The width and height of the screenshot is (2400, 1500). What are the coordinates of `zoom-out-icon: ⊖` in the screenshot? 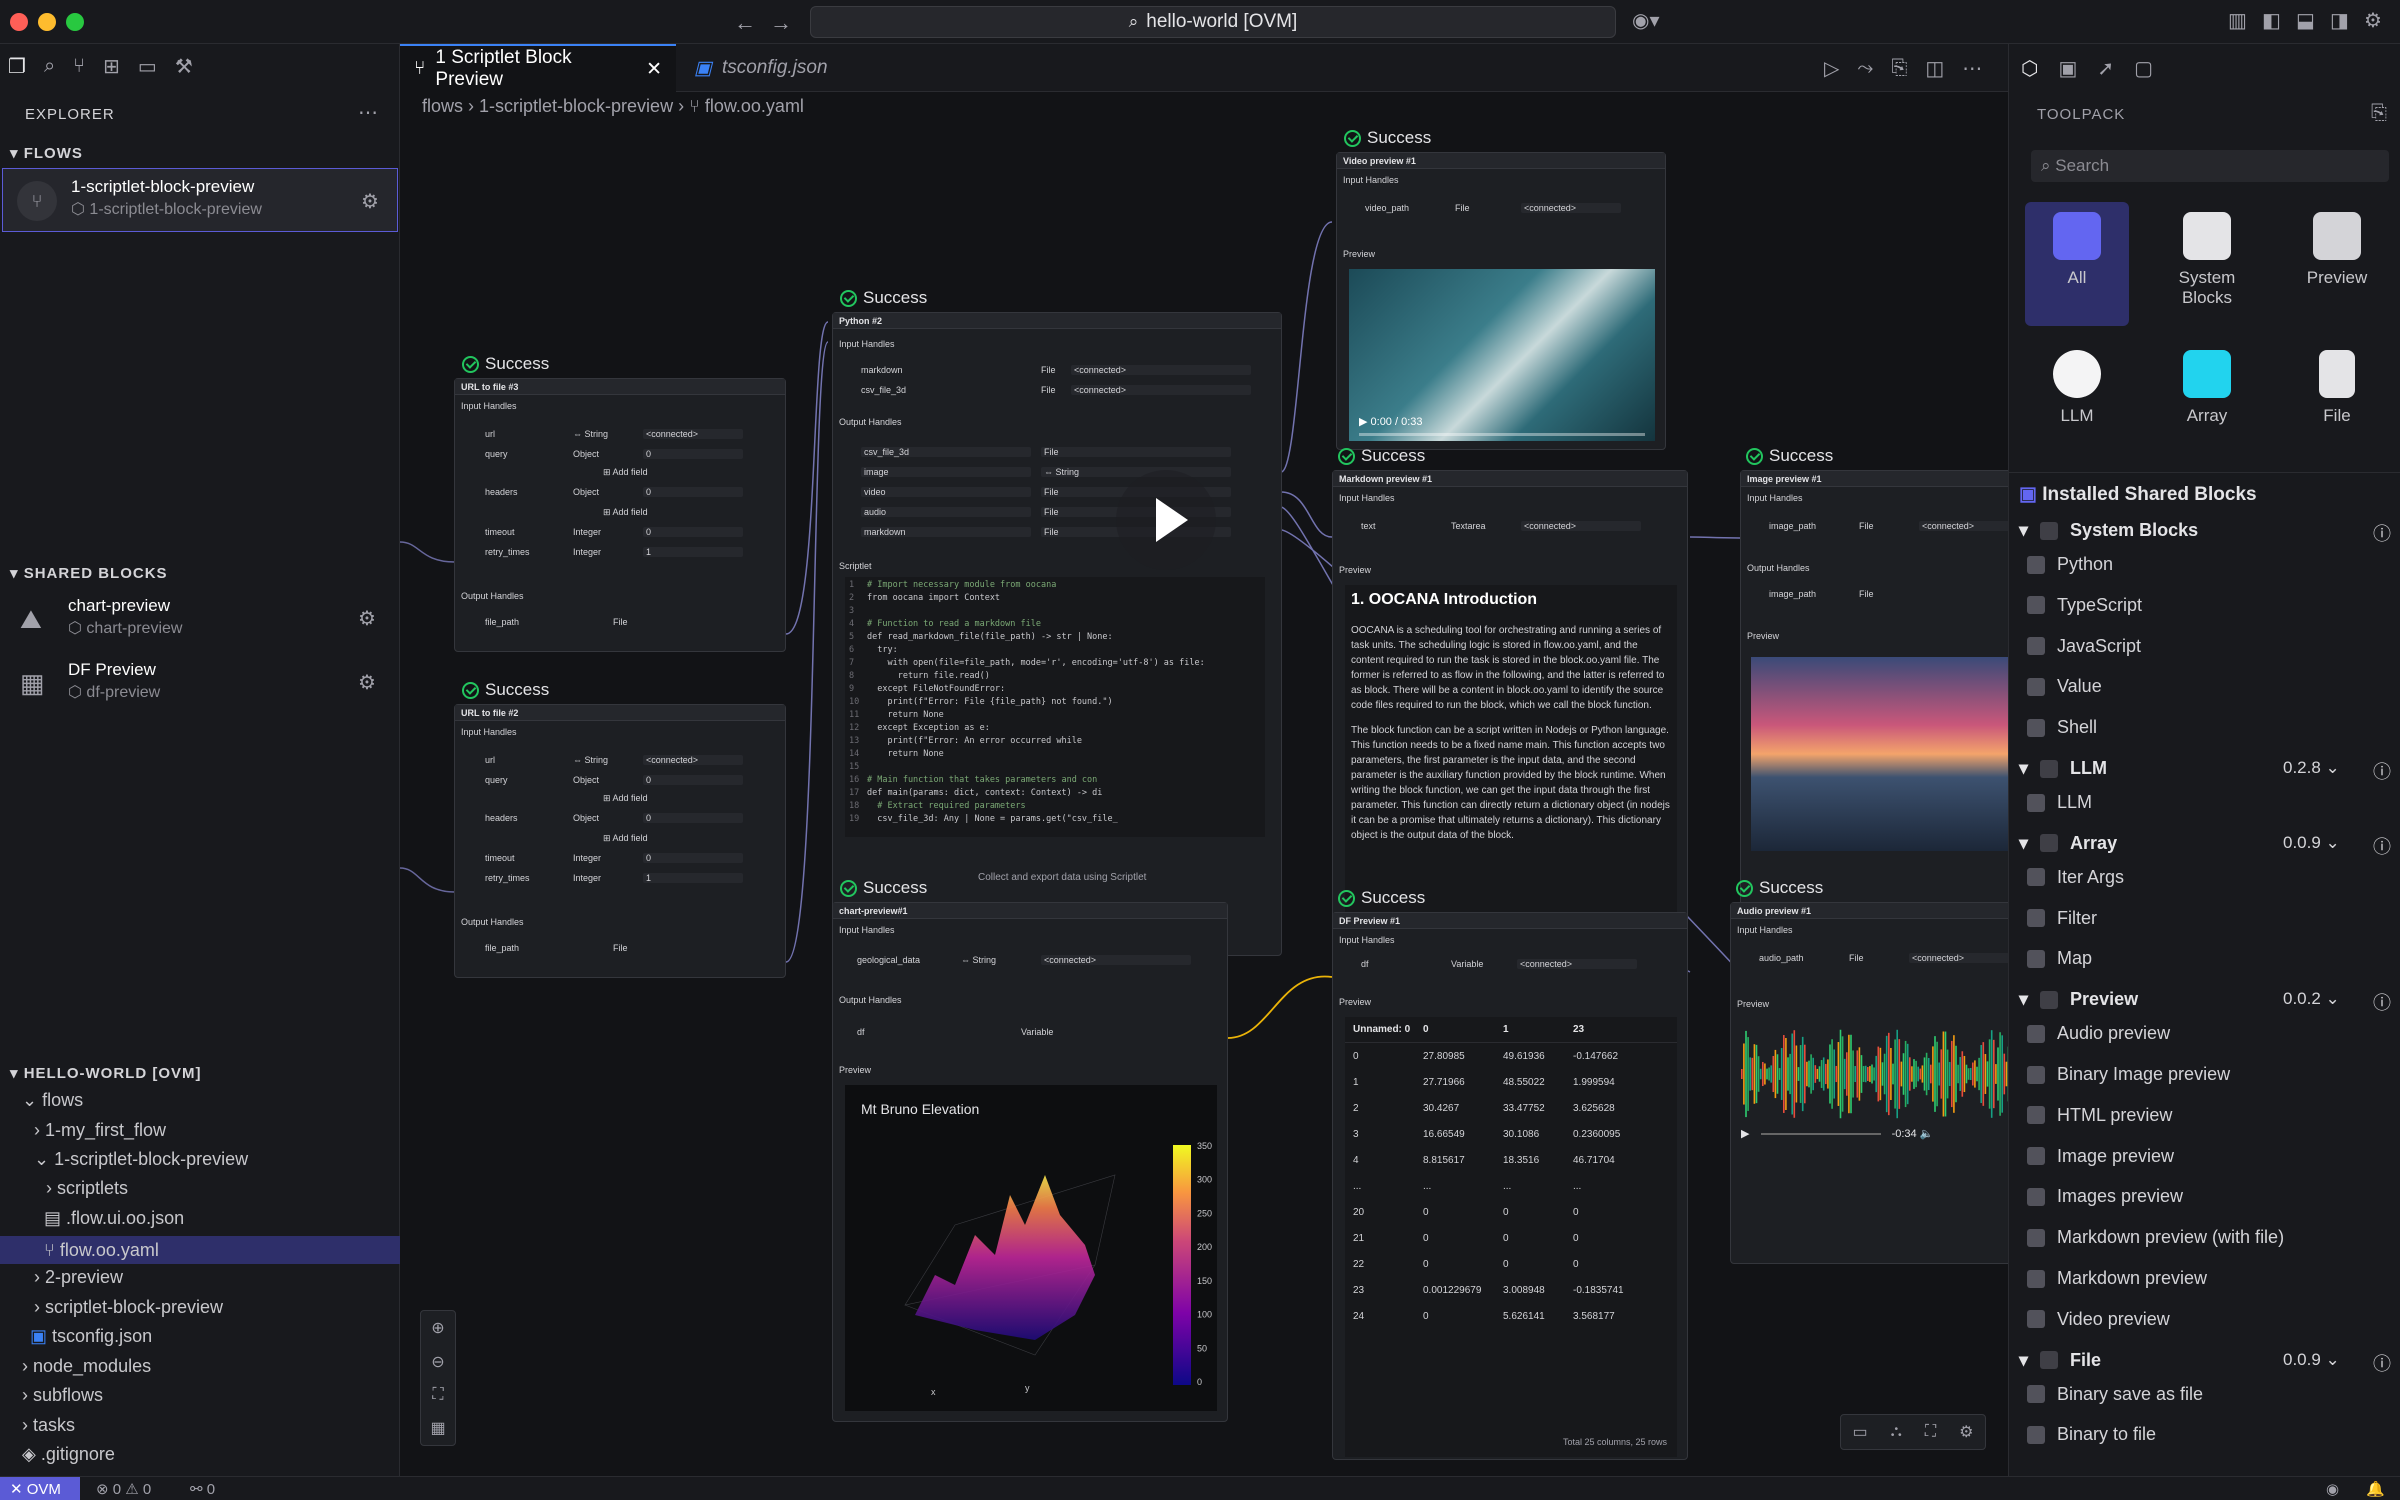 It's located at (437, 1362).